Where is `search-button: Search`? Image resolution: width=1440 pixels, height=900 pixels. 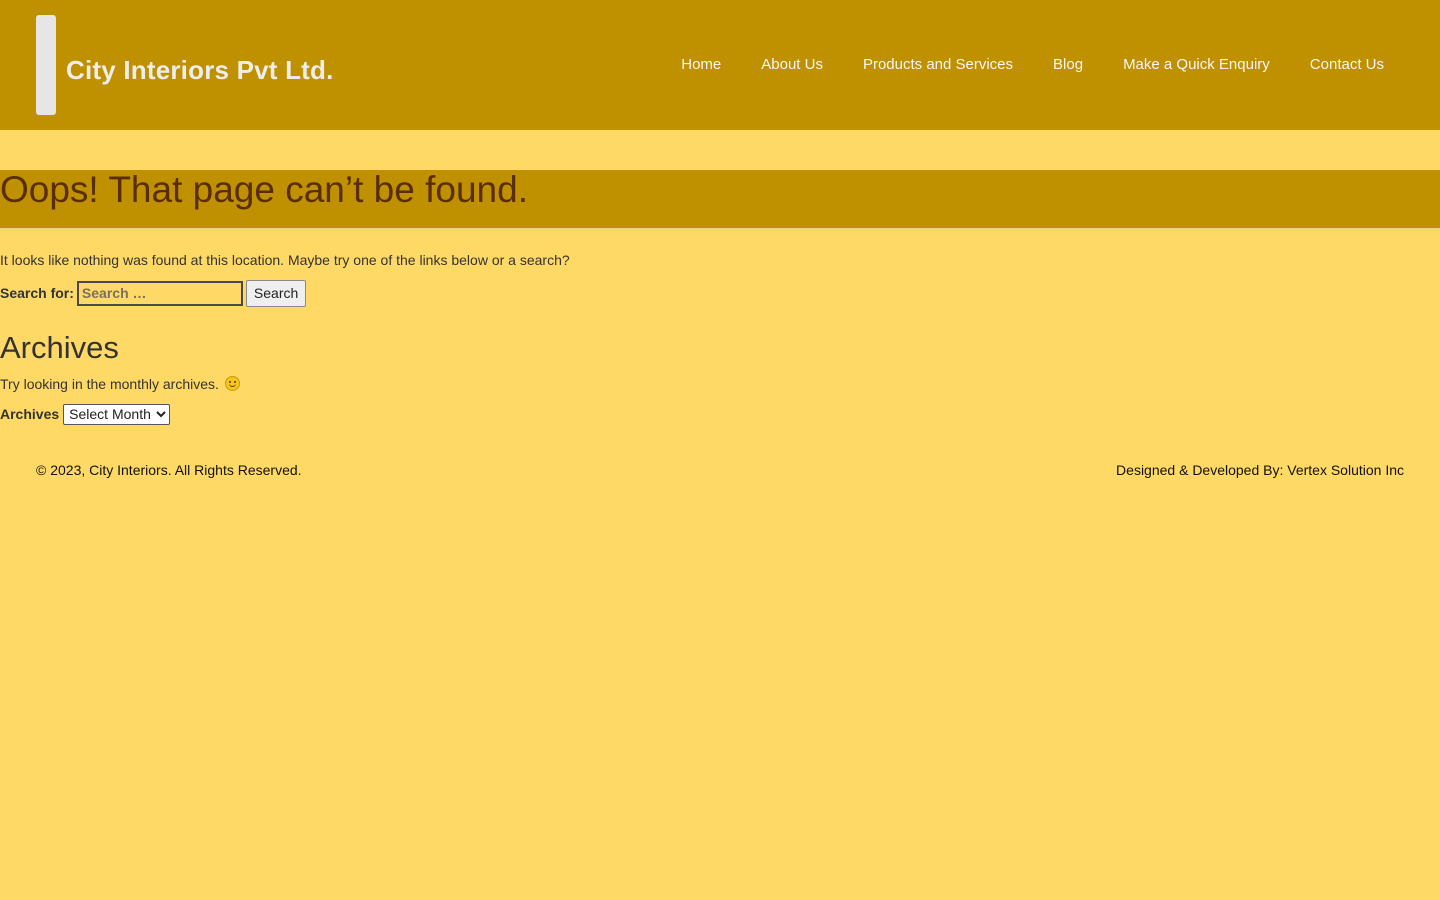
search-button: Search is located at coordinates (276, 293).